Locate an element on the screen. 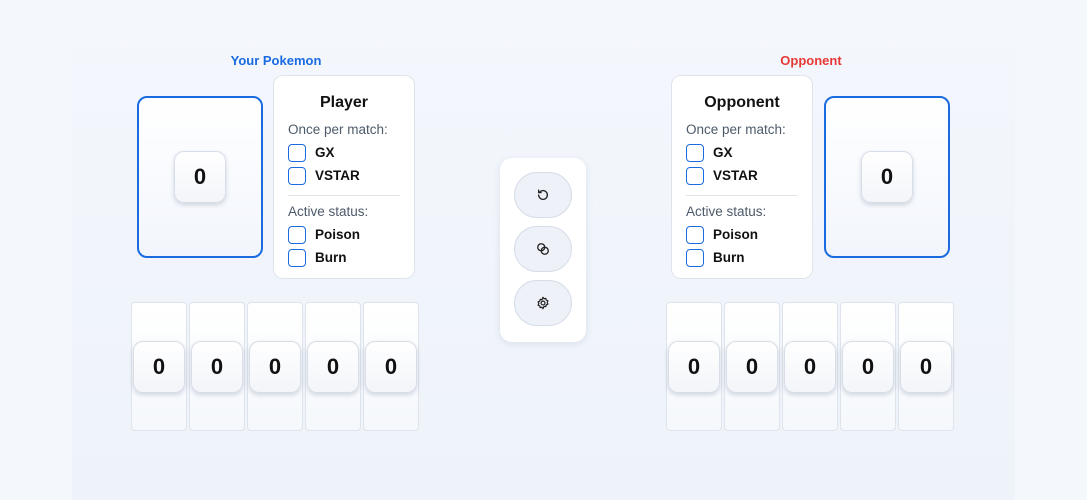 Image resolution: width=1087 pixels, height=500 pixels. player-active-damage-counter: 0 is located at coordinates (200, 177).